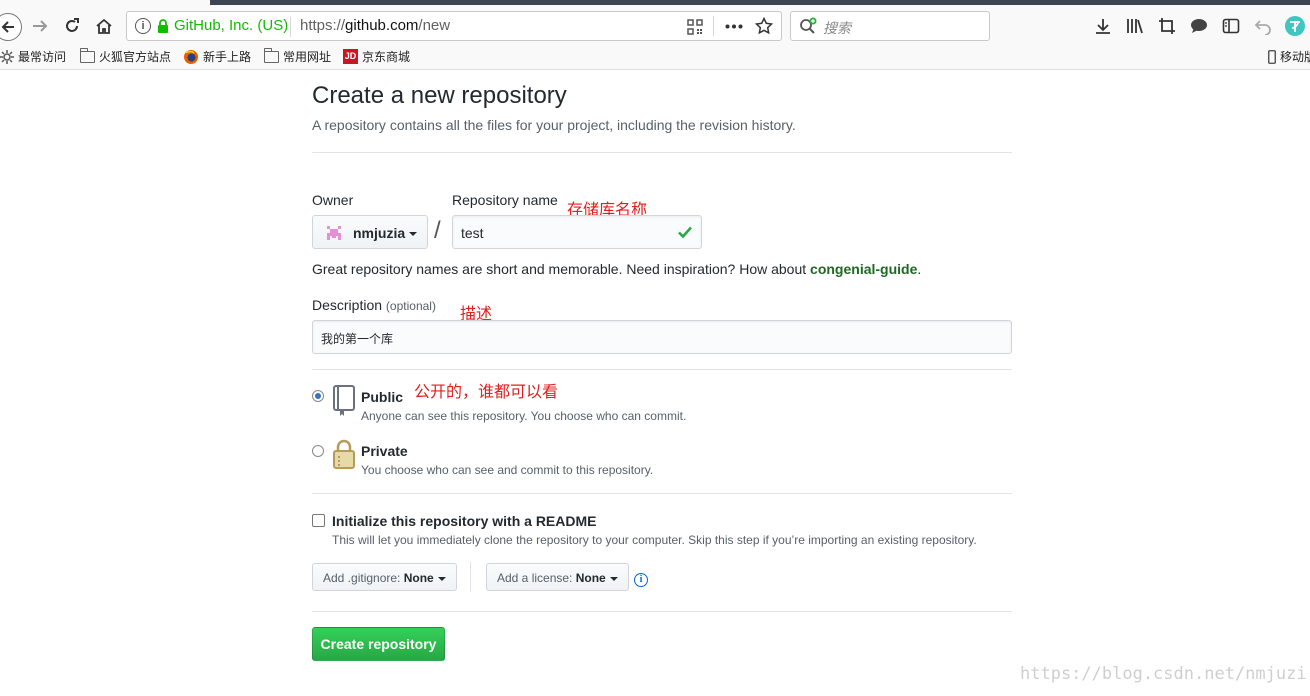 The width and height of the screenshot is (1310, 696). What do you see at coordinates (290, 27) in the screenshot?
I see `url-divider` at bounding box center [290, 27].